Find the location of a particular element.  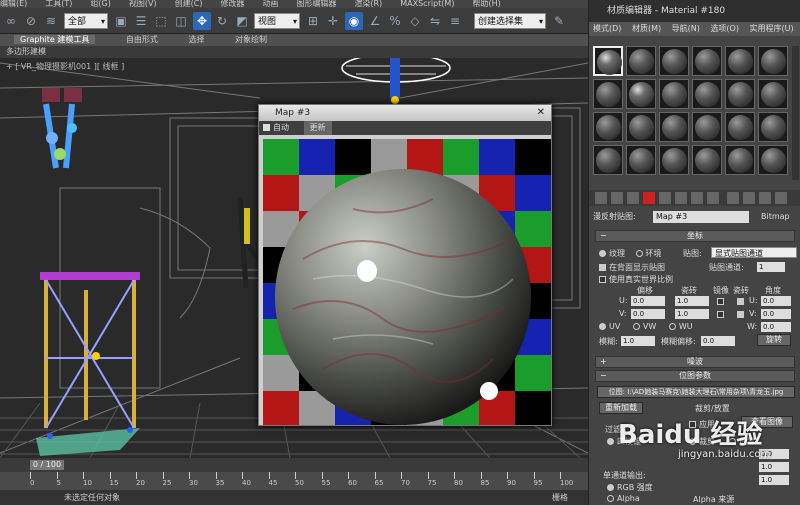

go-parent-icon is located at coordinates (765, 198).